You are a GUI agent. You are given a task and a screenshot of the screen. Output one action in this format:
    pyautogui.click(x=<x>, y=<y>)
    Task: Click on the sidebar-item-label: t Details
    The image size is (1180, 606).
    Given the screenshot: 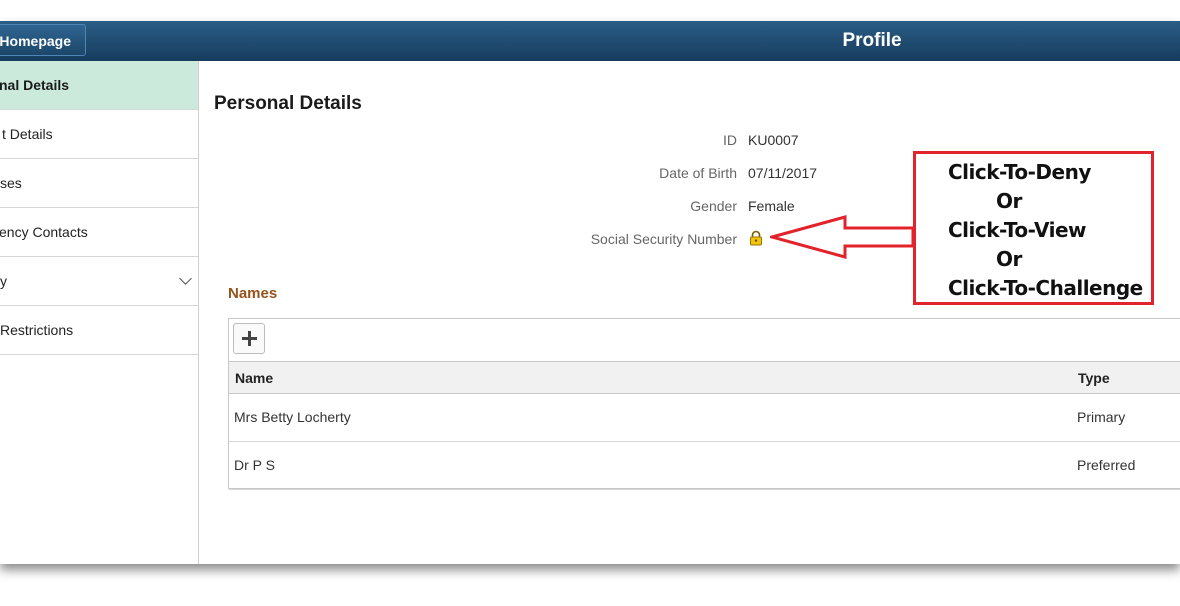 What is the action you would take?
    pyautogui.click(x=27, y=134)
    